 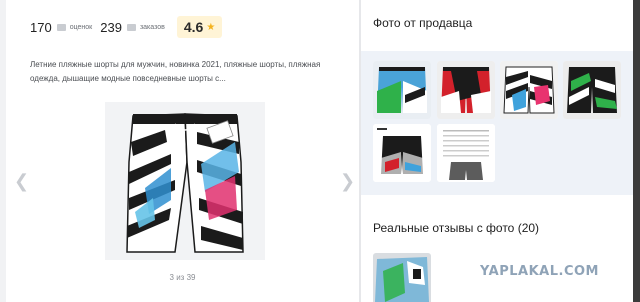 What do you see at coordinates (182, 277) in the screenshot?
I see `gallery-counter: 3 из 39` at bounding box center [182, 277].